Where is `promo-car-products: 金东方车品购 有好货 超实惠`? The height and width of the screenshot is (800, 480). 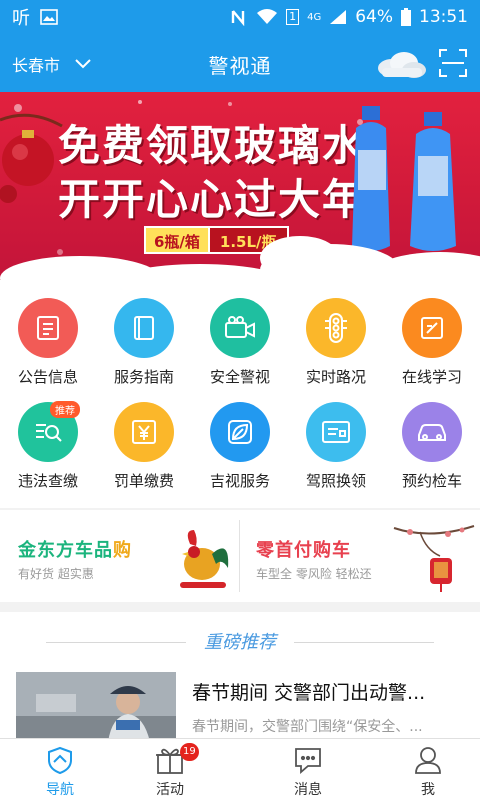
promo-car-products: 金东方车品购 有好货 超实惠 is located at coordinates (119, 556).